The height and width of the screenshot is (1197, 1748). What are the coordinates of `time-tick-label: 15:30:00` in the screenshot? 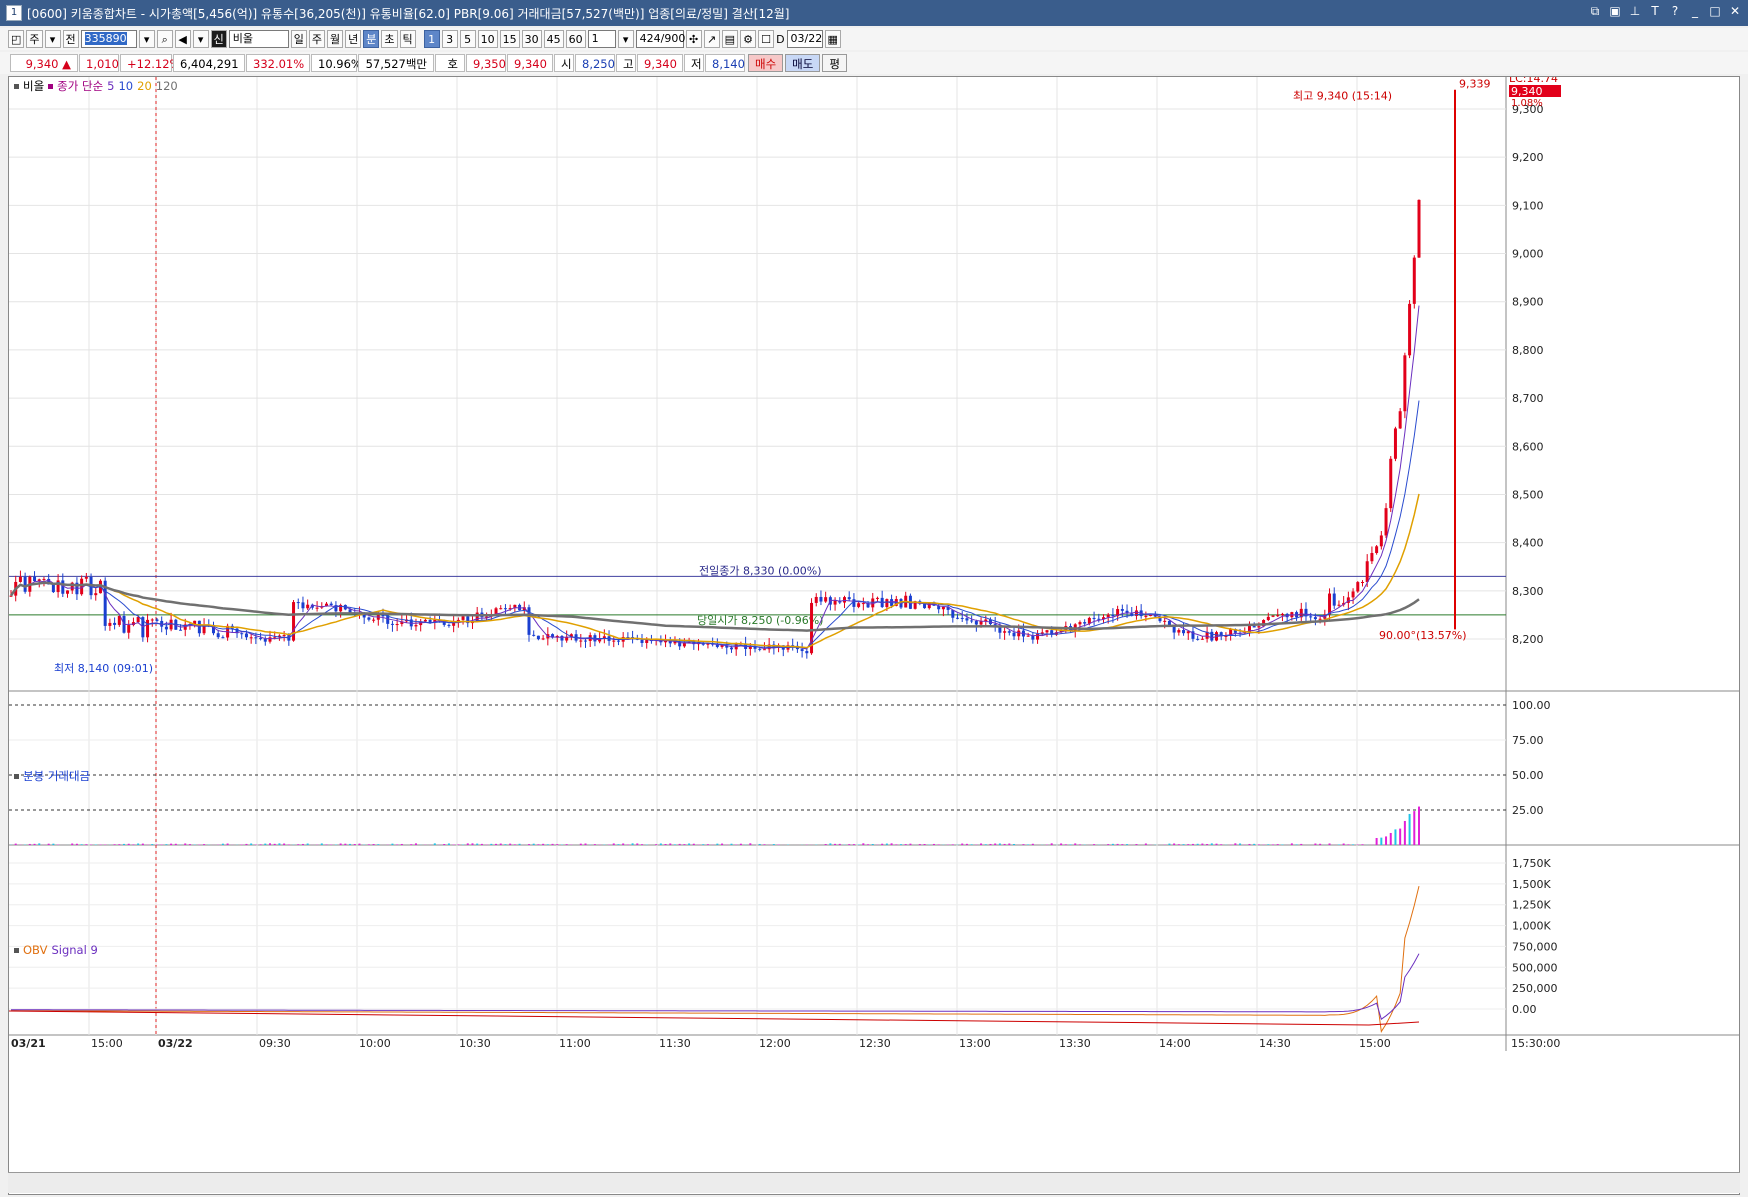 It's located at (1535, 1043).